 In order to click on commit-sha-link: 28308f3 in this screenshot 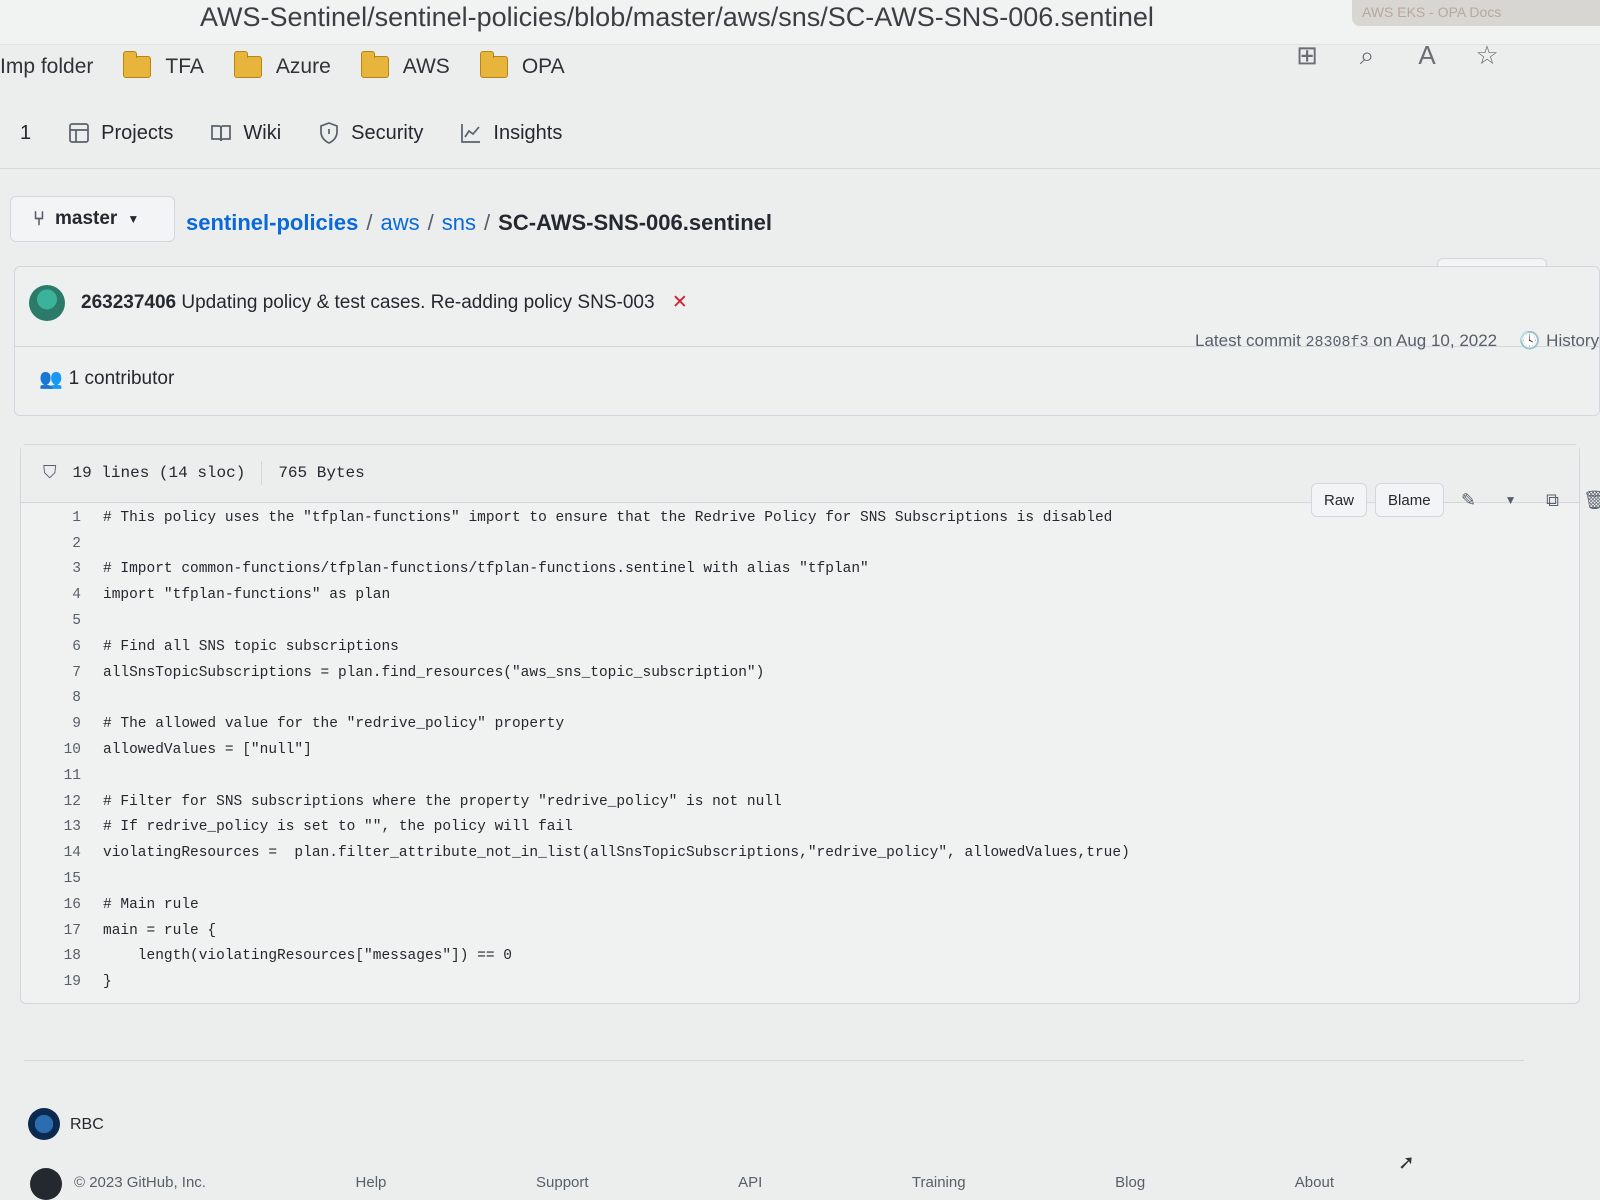, I will do `click(1337, 342)`.